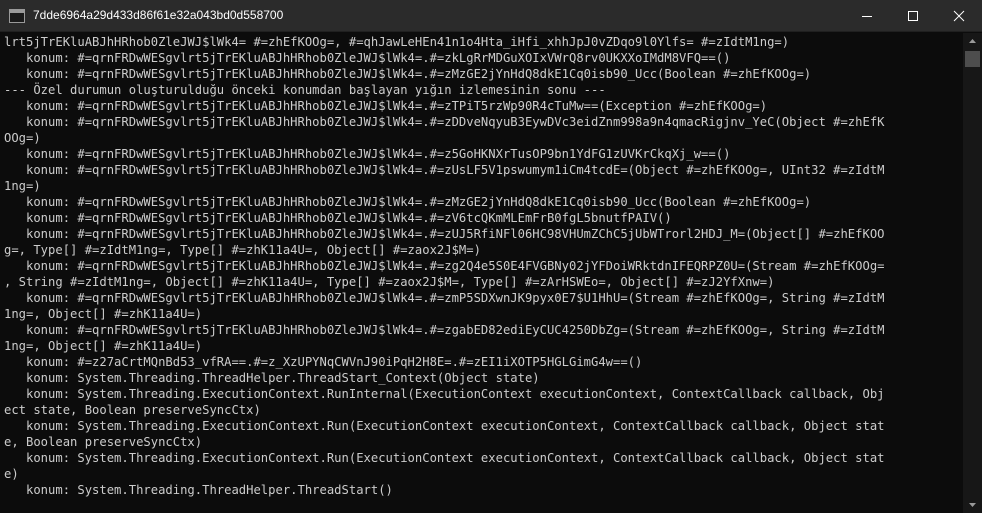 This screenshot has width=982, height=513. Describe the element at coordinates (17, 16) in the screenshot. I see `console-app-icon` at that location.